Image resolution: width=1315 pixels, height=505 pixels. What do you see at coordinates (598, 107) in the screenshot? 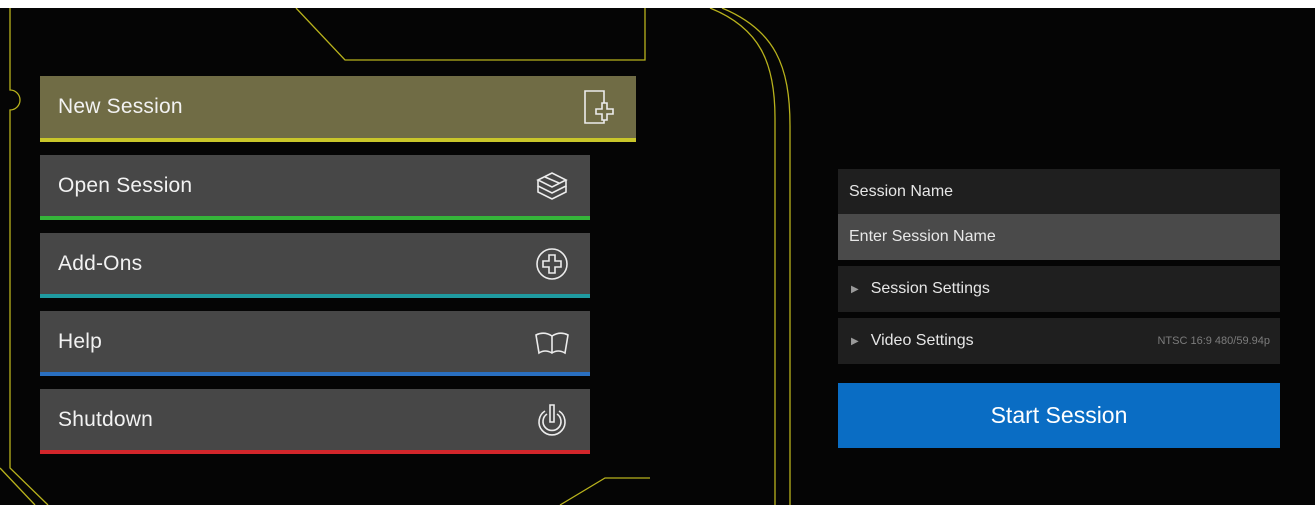
I see `new-session-icon` at bounding box center [598, 107].